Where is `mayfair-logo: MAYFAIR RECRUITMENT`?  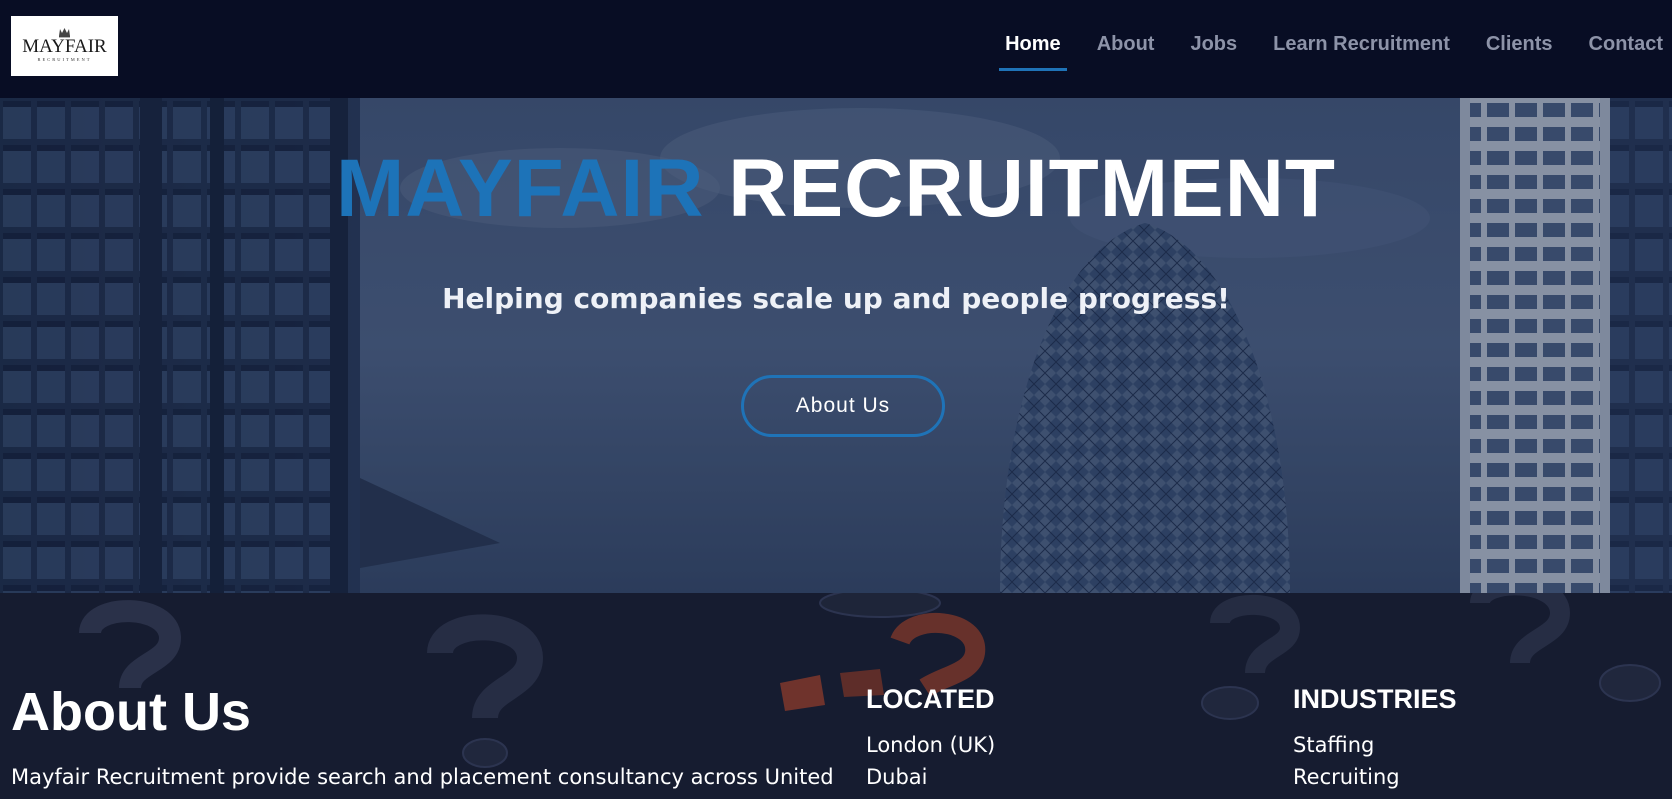
mayfair-logo: MAYFAIR RECRUITMENT is located at coordinates (64, 46).